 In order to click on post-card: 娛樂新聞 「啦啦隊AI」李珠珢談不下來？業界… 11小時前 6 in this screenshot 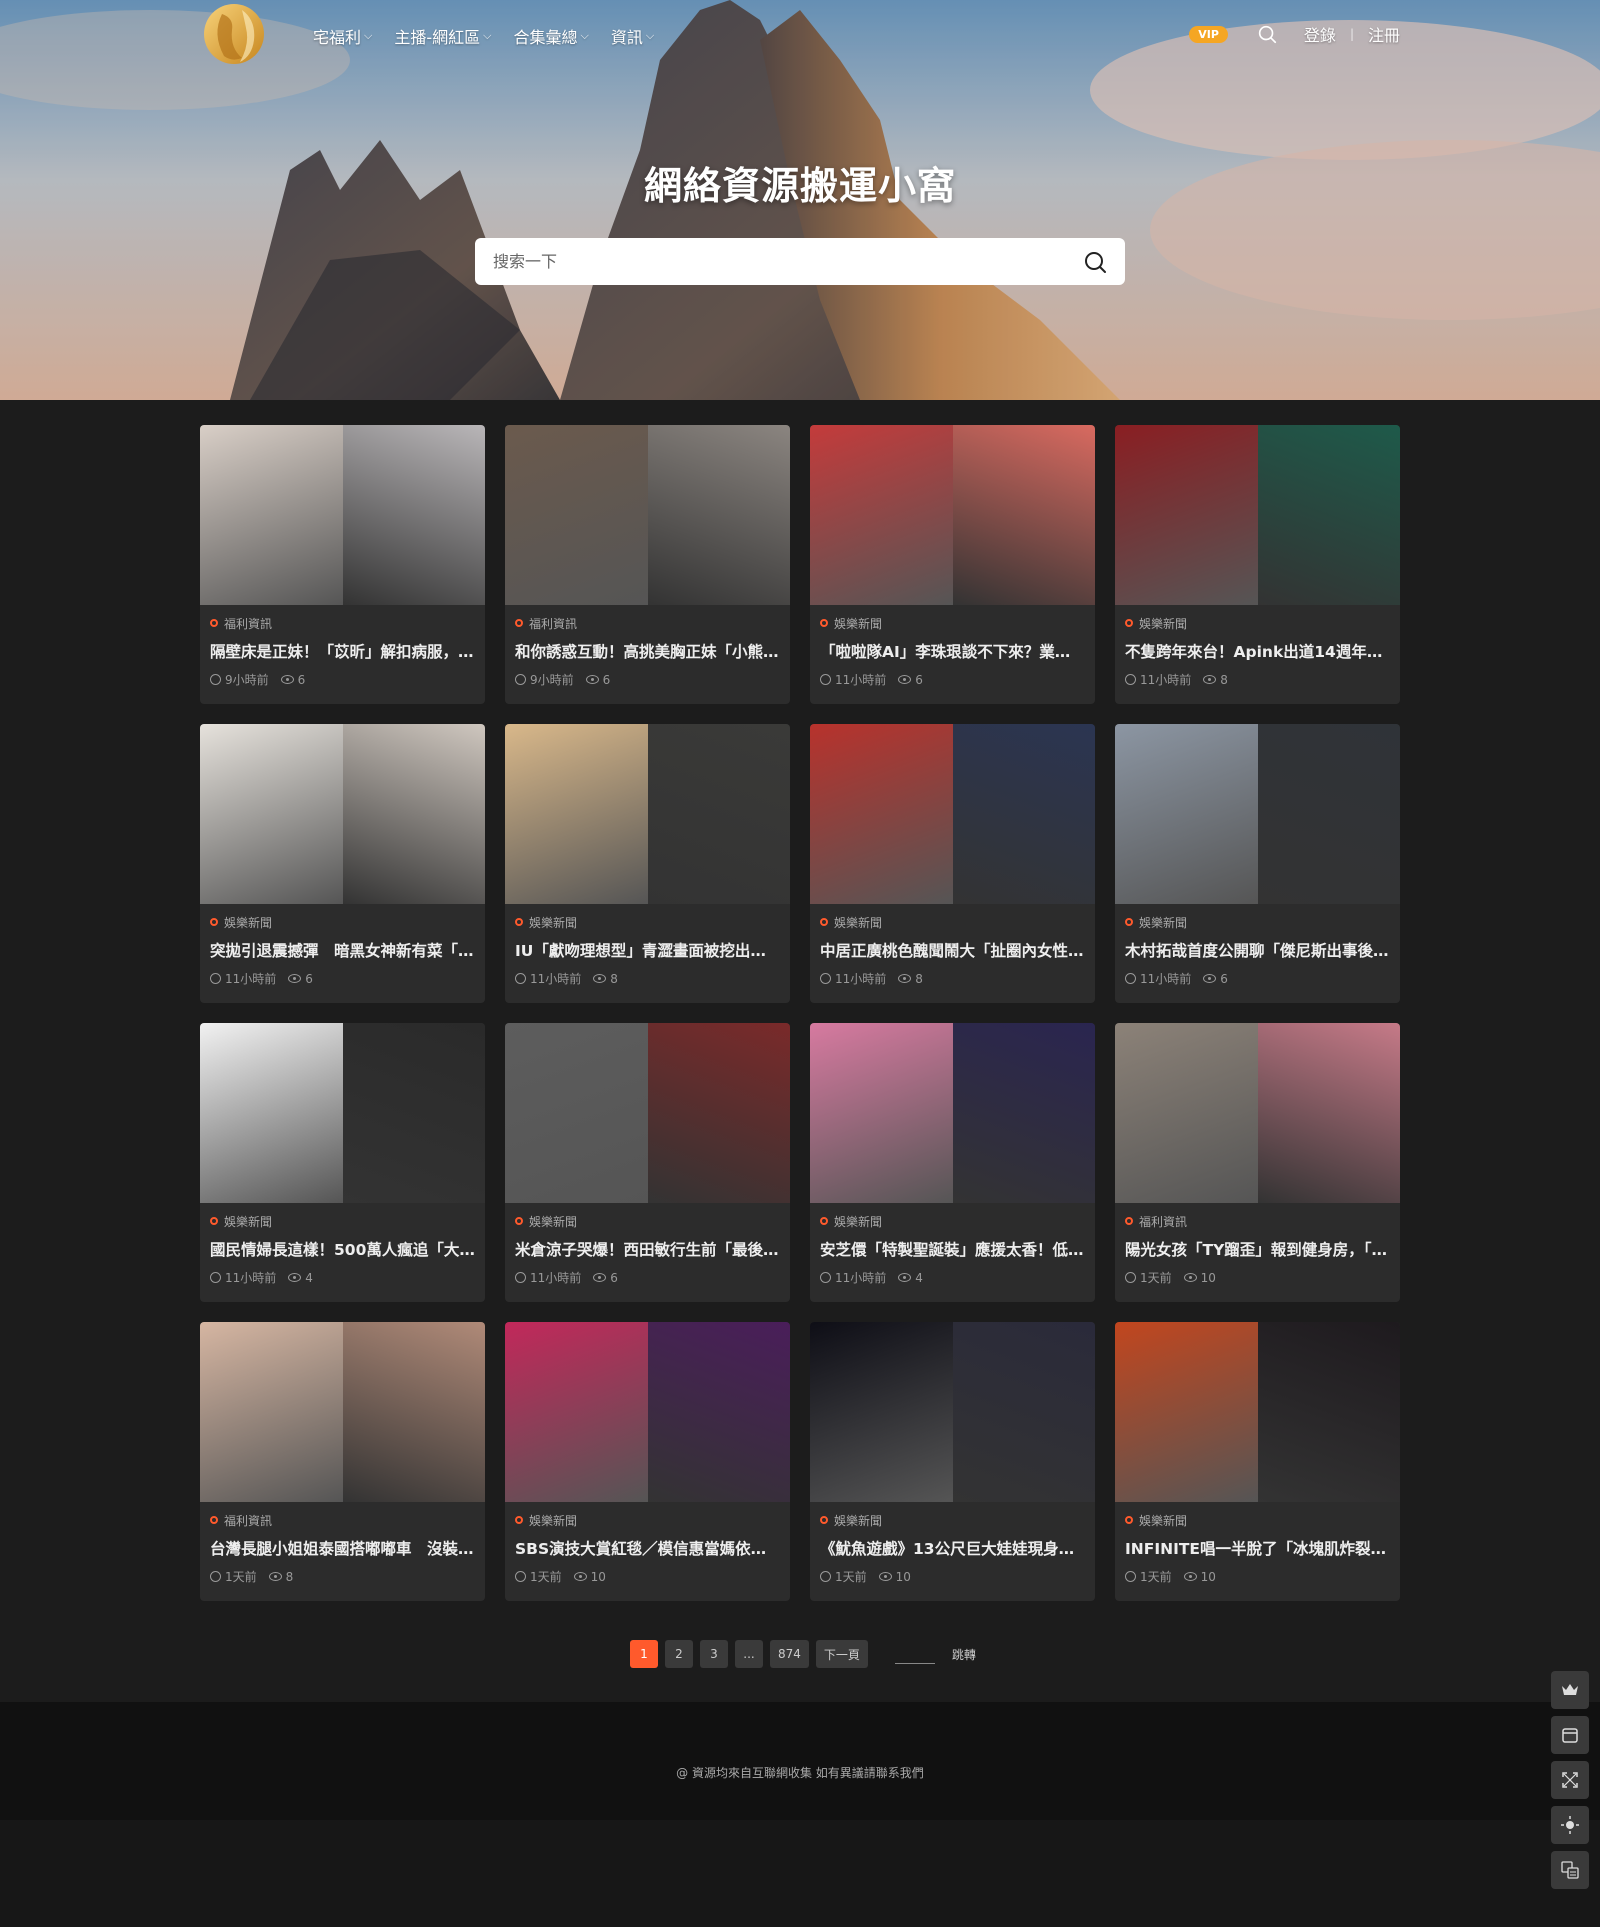, I will do `click(952, 564)`.